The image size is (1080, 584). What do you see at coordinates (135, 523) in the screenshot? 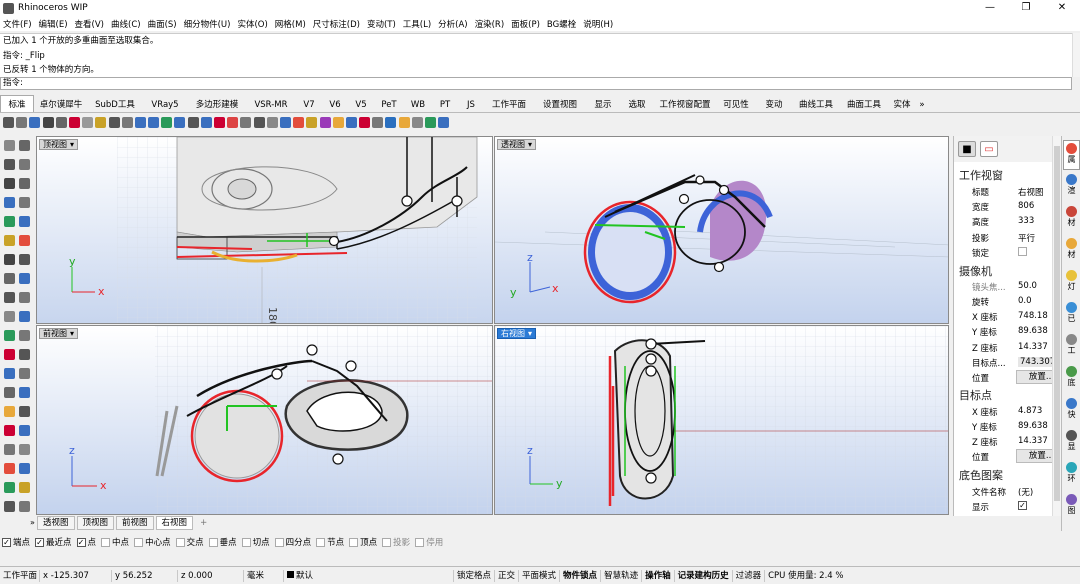
I see `vp-tab-front: 前视图` at bounding box center [135, 523].